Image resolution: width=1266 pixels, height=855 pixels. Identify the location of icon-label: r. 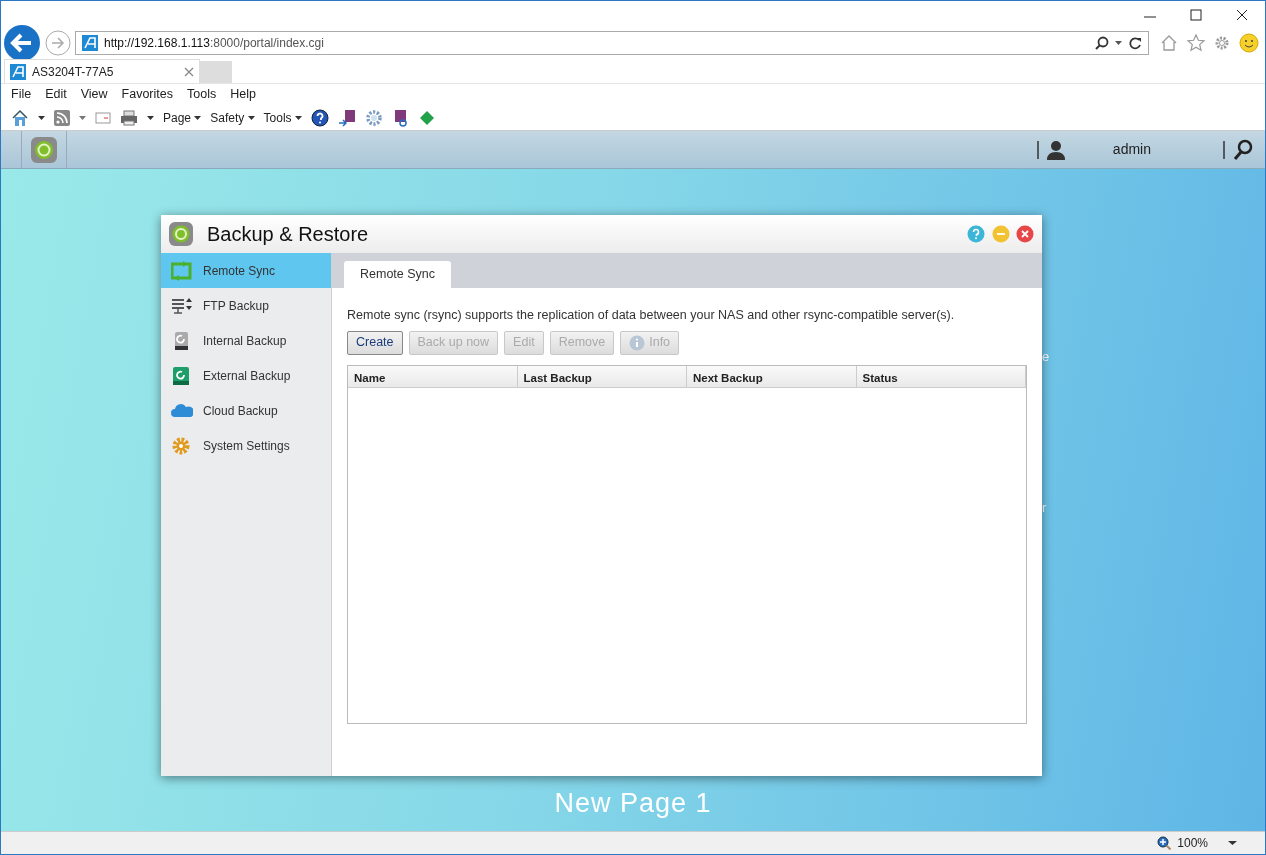
(1044, 508).